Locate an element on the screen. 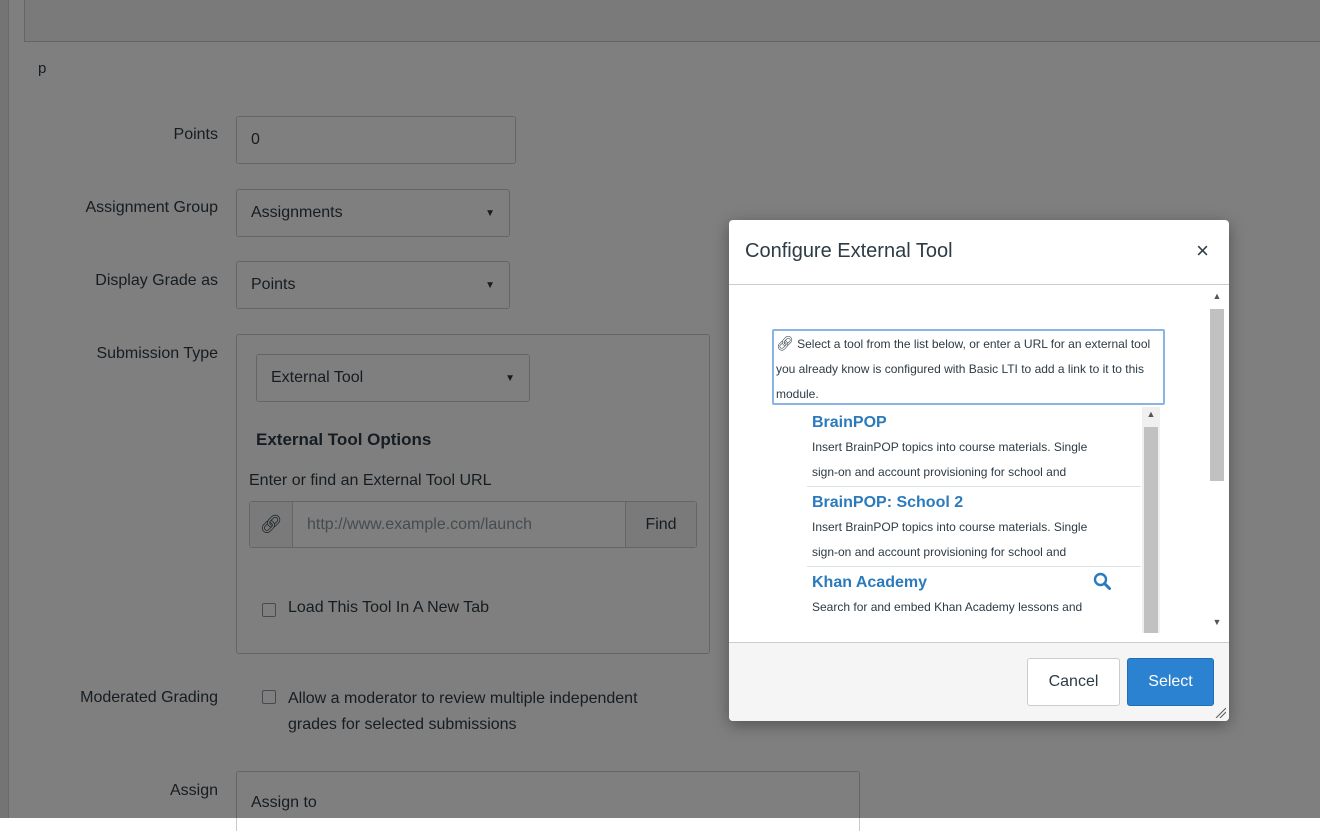 This screenshot has height=831, width=1320. dialog-body-scrollbar: ▲ ▼ is located at coordinates (1217, 461).